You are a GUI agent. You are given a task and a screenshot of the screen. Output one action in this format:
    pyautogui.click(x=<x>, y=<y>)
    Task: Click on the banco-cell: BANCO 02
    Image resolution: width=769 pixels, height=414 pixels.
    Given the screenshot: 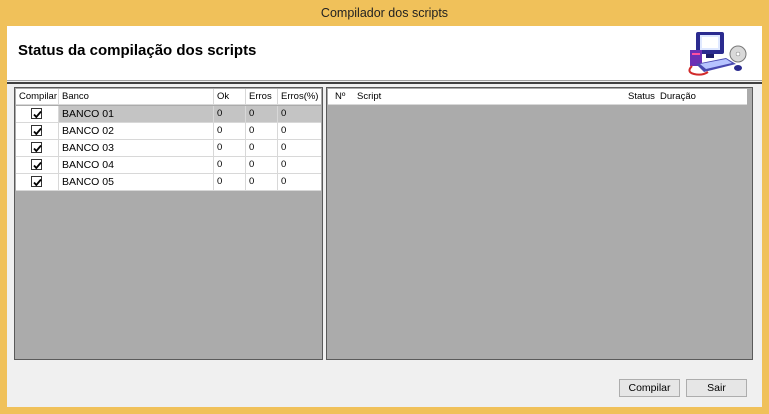 What is the action you would take?
    pyautogui.click(x=136, y=131)
    